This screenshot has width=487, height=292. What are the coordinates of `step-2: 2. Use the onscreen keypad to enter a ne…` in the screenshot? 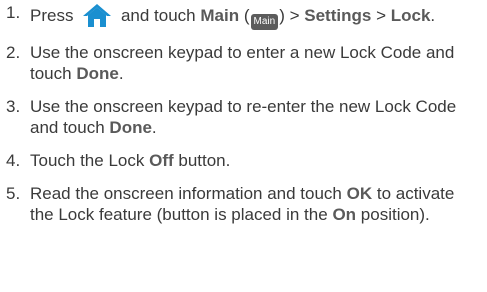 It's located at (243, 63).